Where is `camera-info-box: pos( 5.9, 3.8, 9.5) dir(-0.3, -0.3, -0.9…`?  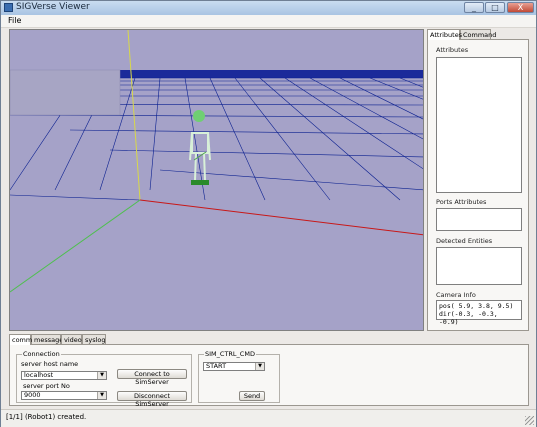 camera-info-box: pos( 5.9, 3.8, 9.5) dir(-0.3, -0.3, -0.9… is located at coordinates (479, 313).